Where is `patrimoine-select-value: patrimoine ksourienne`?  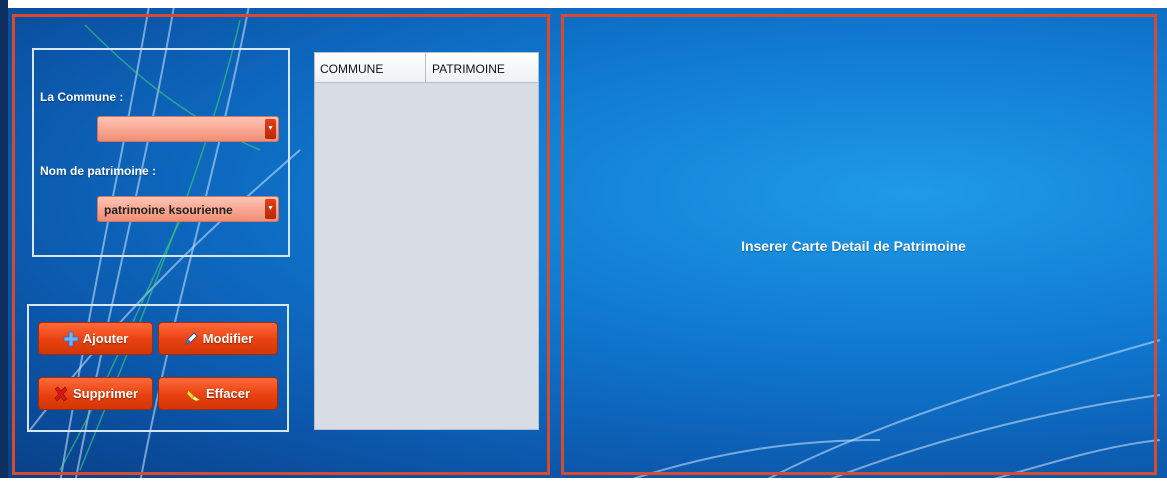
patrimoine-select-value: patrimoine ksourienne is located at coordinates (168, 210).